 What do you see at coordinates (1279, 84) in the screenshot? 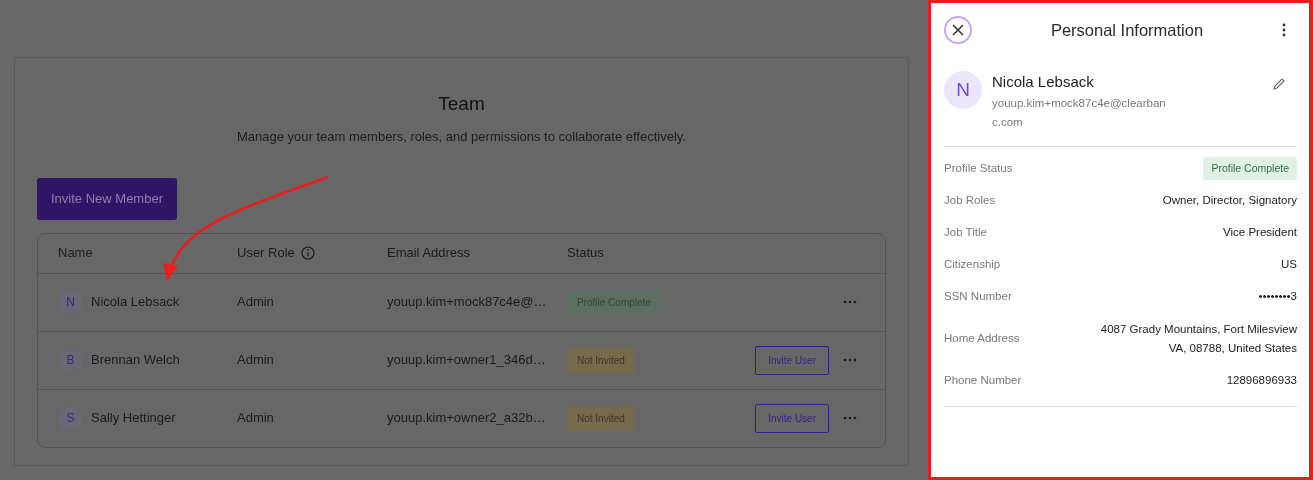
I see `pencil-icon` at bounding box center [1279, 84].